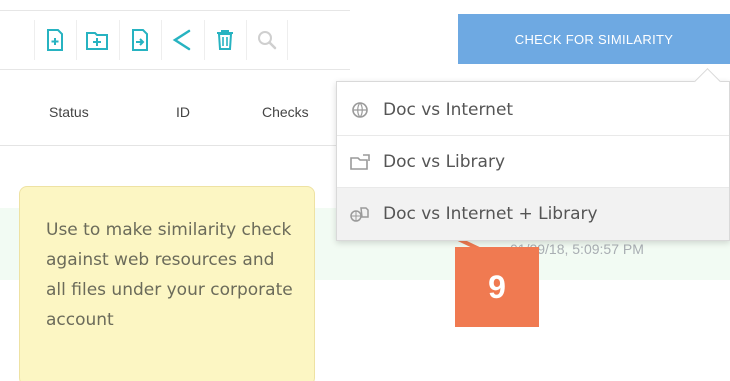  I want to click on move-document-icon, so click(140, 40).